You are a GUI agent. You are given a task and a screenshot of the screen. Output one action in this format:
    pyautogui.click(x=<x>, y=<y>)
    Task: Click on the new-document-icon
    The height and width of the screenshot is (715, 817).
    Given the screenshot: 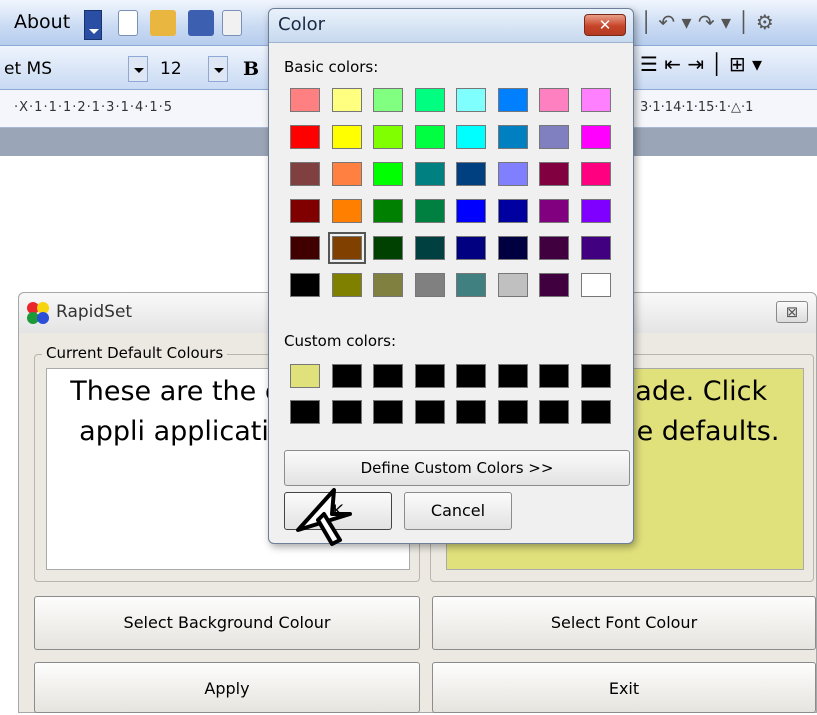 What is the action you would take?
    pyautogui.click(x=128, y=23)
    